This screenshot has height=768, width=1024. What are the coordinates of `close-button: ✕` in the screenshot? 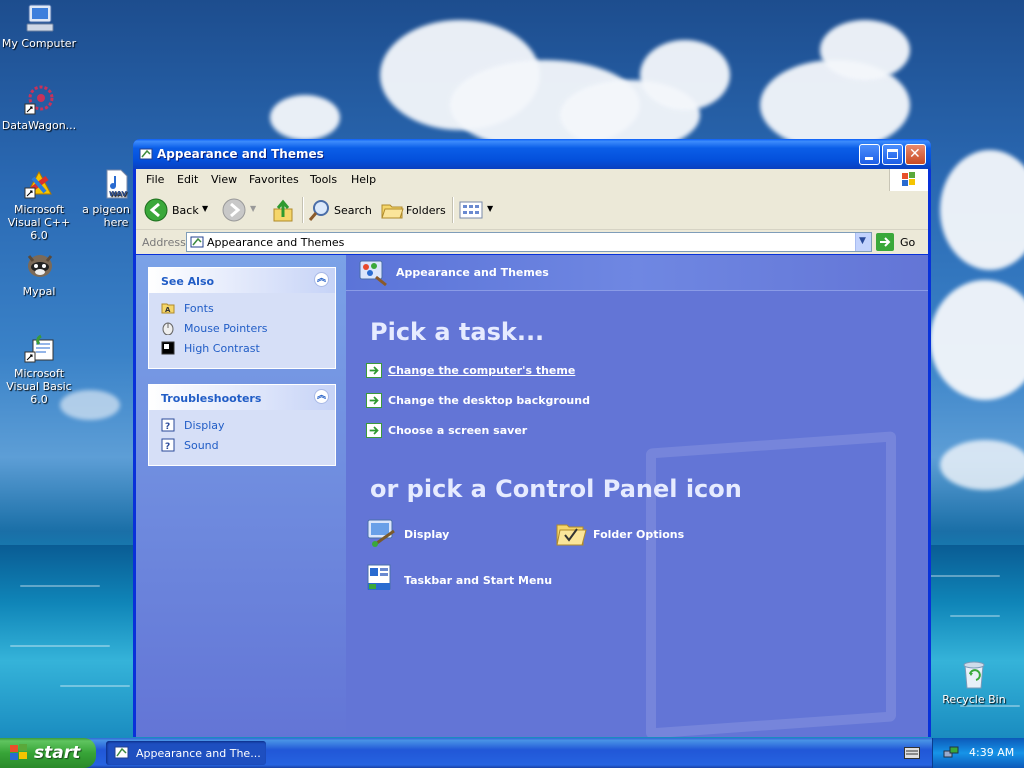 It's located at (915, 154).